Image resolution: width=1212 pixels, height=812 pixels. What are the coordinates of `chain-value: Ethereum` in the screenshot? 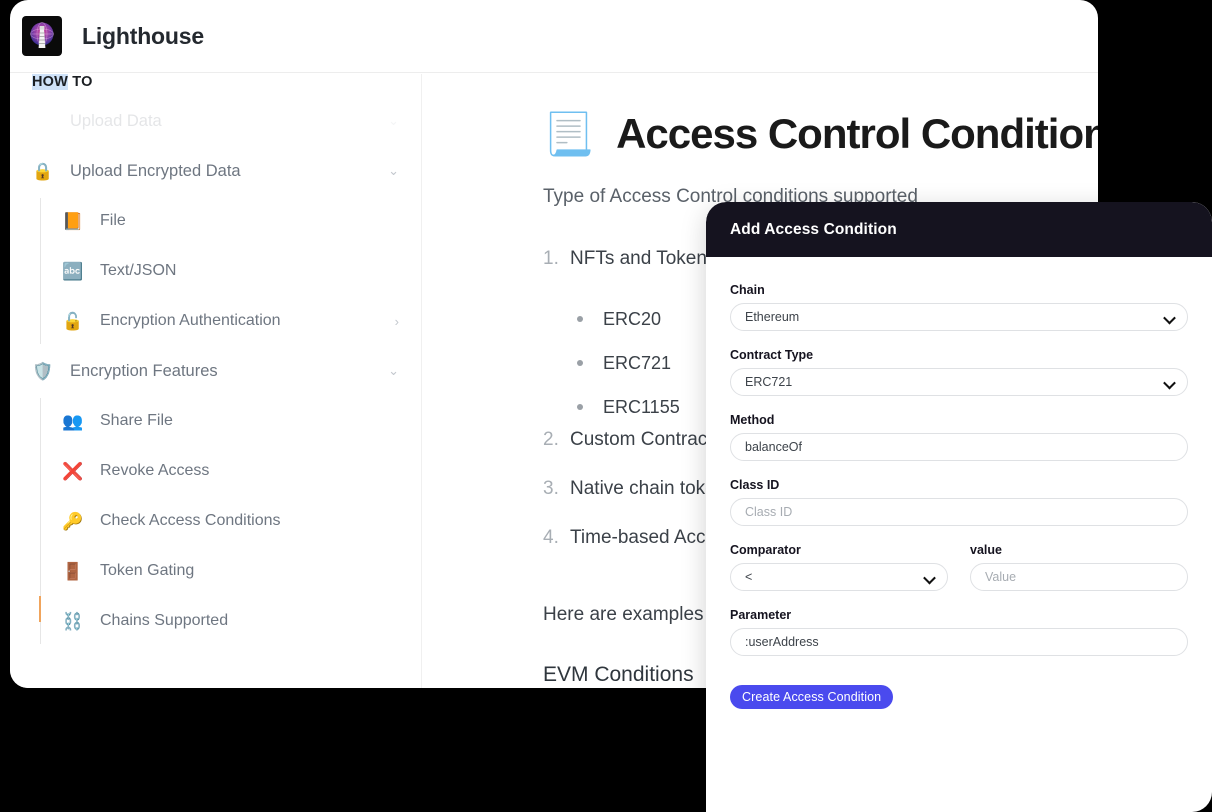 It's located at (772, 317).